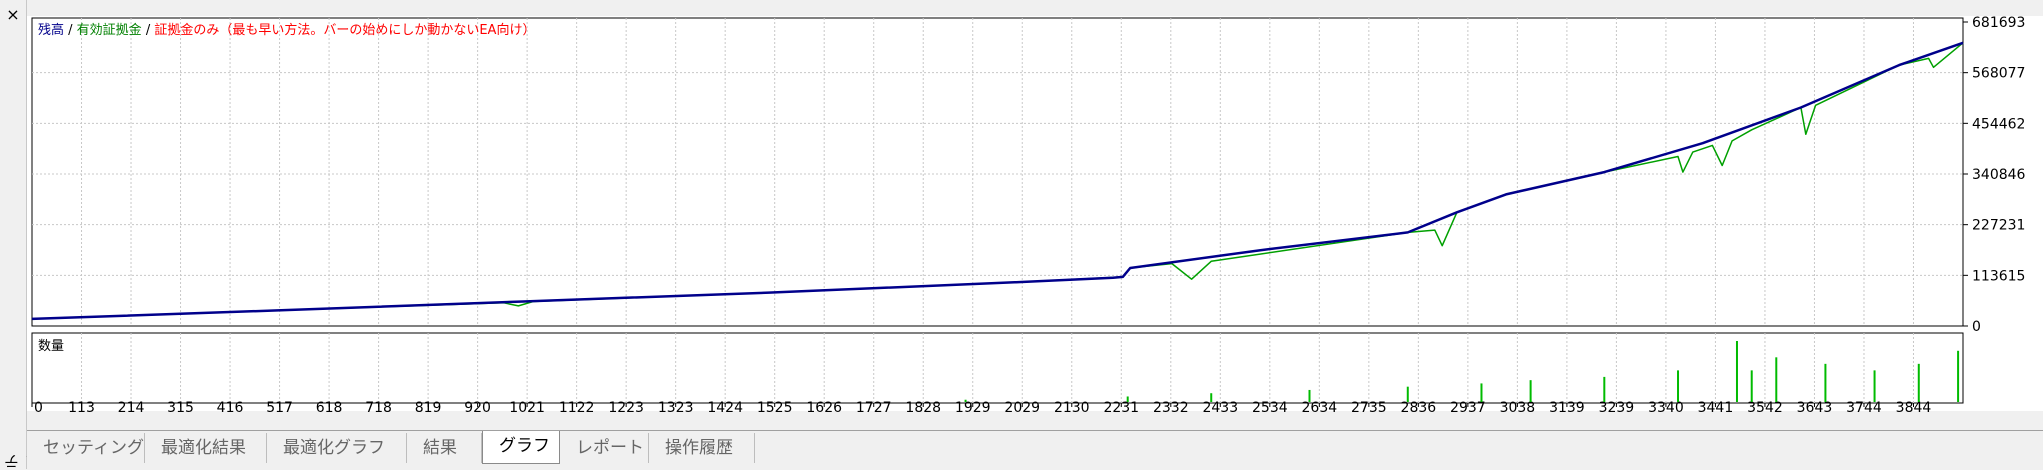 The height and width of the screenshot is (470, 2043). Describe the element at coordinates (1567, 408) in the screenshot. I see `x-tick-label: 3139` at that location.